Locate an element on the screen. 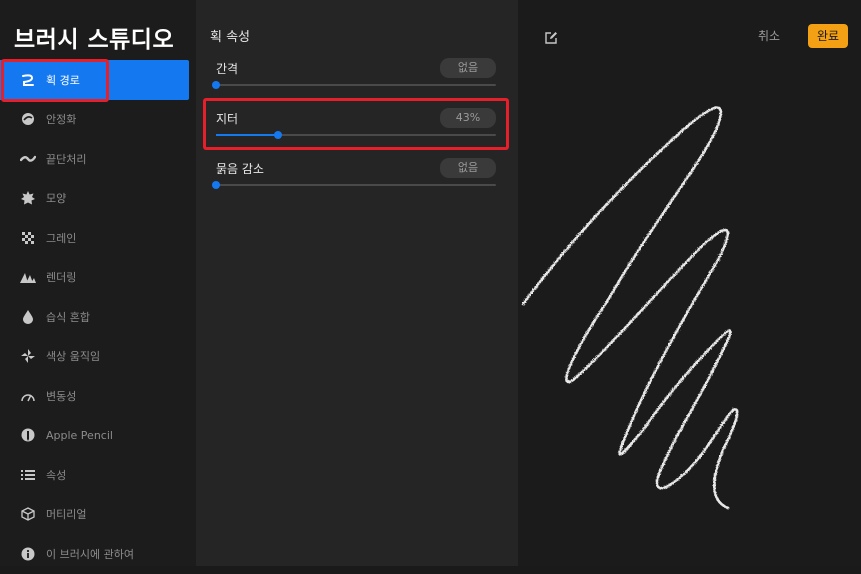  sidebar-item-label: 끝단처리 is located at coordinates (66, 159).